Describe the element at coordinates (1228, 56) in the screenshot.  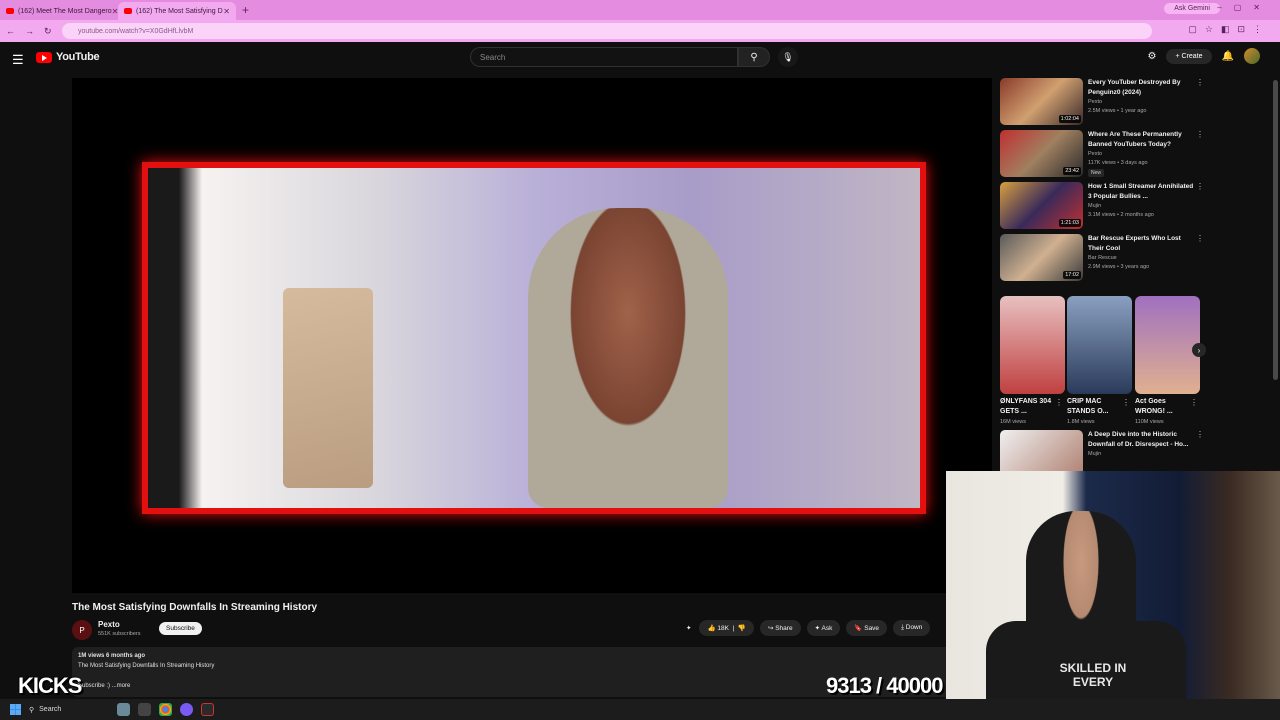
I see `notifications-bell-icon: 🔔` at that location.